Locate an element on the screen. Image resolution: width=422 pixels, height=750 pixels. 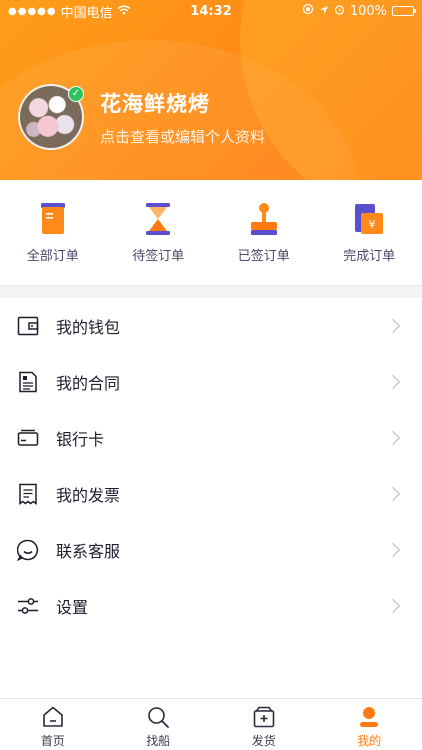
menu-label: 我的合同 is located at coordinates (88, 383).